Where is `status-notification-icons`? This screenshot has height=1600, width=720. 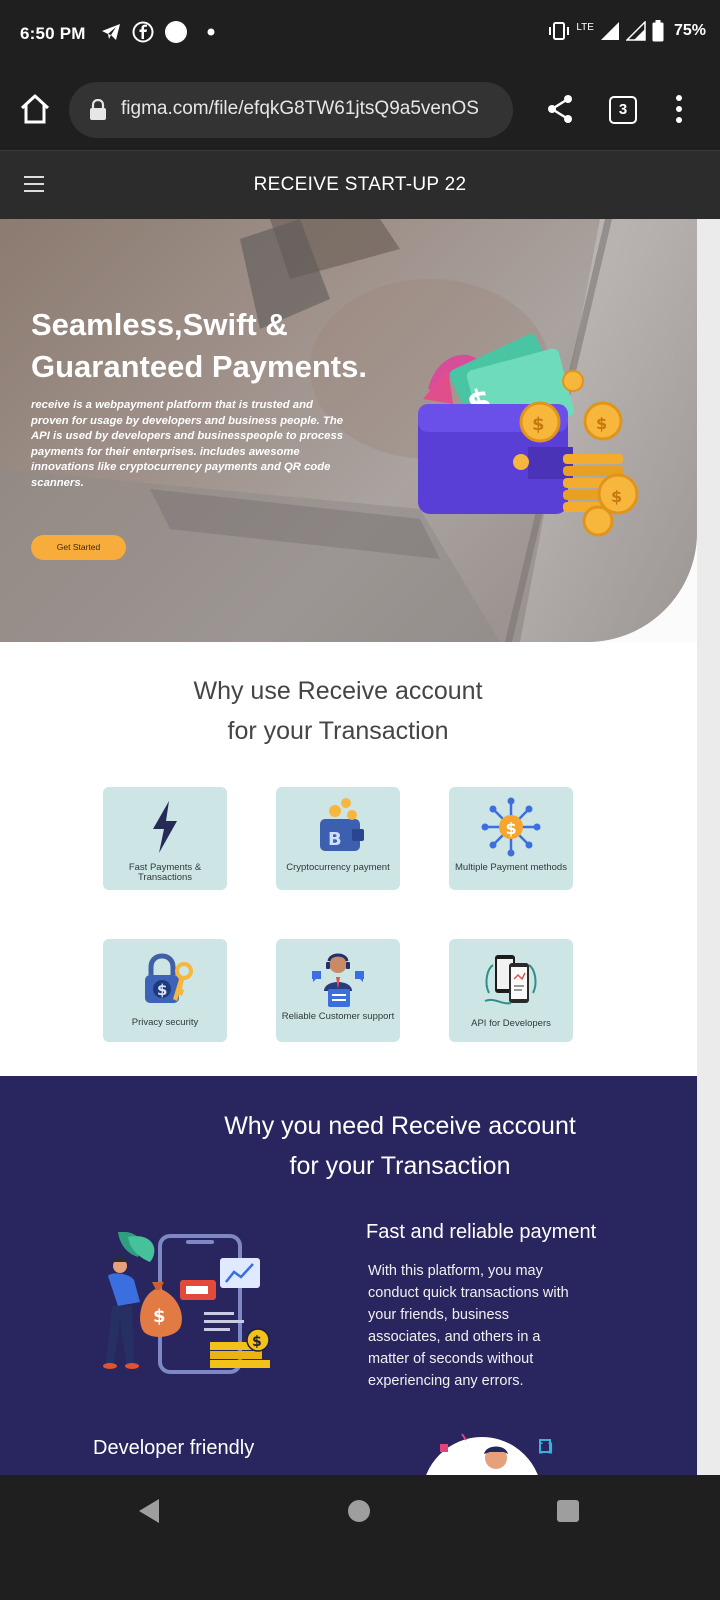
status-notification-icons is located at coordinates (158, 32).